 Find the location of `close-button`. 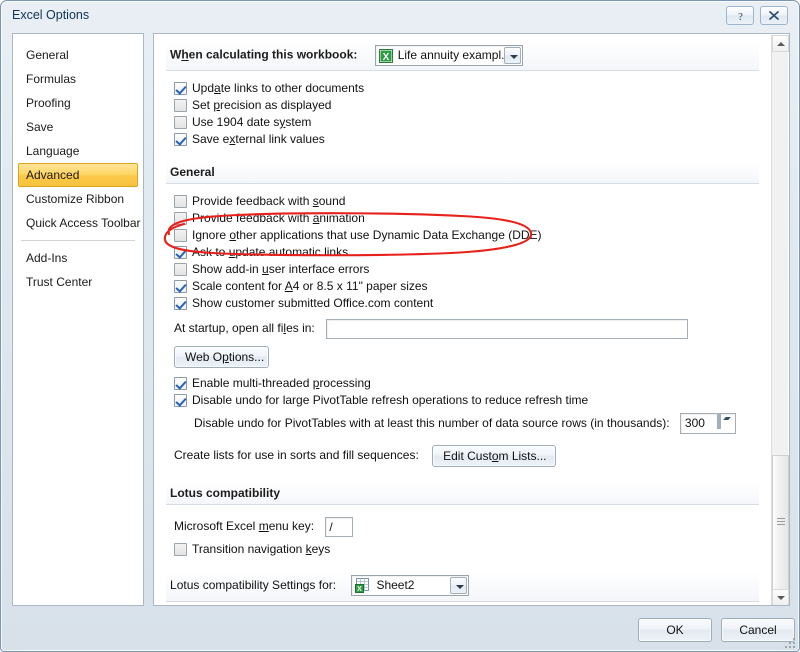

close-button is located at coordinates (774, 15).